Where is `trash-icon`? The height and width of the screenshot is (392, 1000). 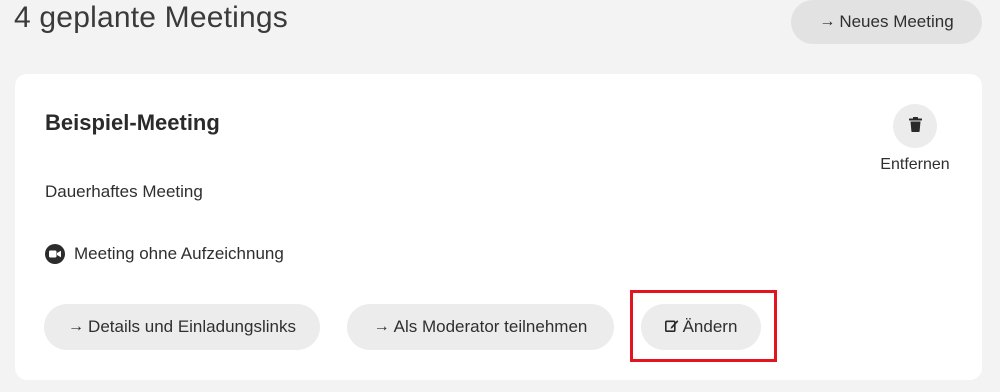
trash-icon is located at coordinates (915, 126).